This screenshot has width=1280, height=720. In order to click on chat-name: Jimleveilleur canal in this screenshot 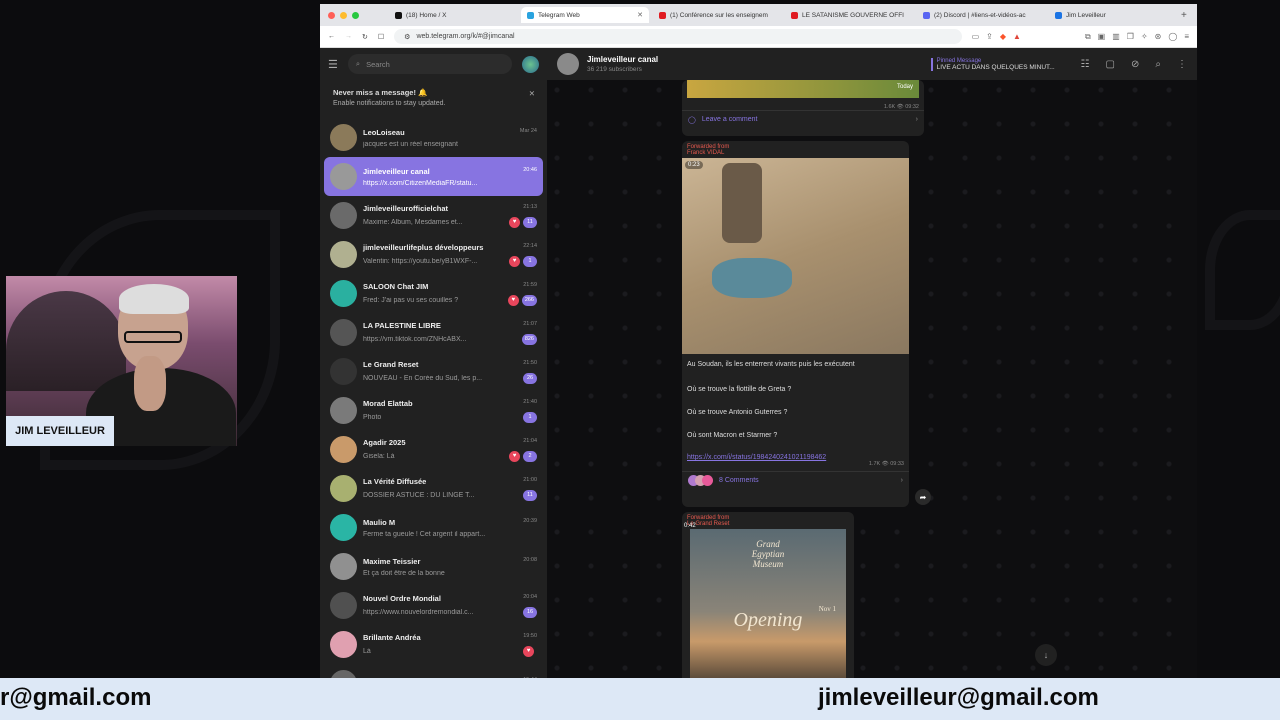, I will do `click(396, 171)`.